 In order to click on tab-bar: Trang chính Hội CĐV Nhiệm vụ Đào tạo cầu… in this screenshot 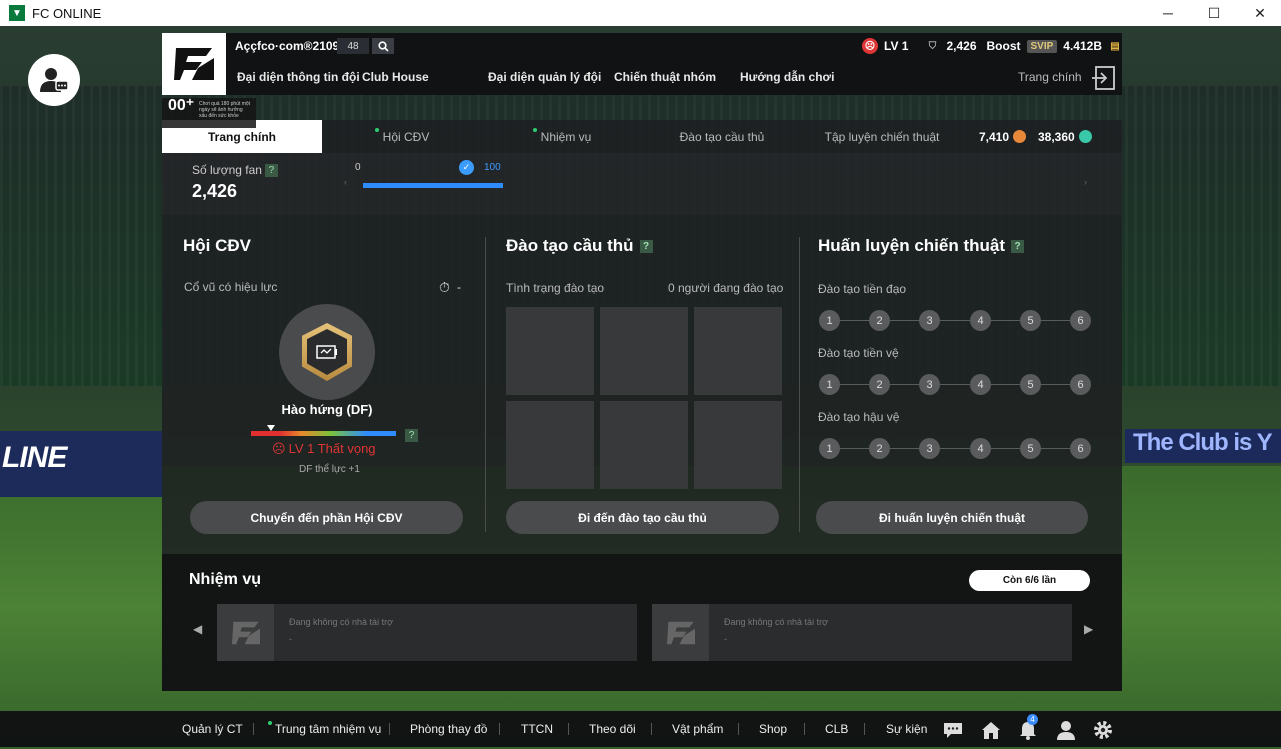, I will do `click(642, 136)`.